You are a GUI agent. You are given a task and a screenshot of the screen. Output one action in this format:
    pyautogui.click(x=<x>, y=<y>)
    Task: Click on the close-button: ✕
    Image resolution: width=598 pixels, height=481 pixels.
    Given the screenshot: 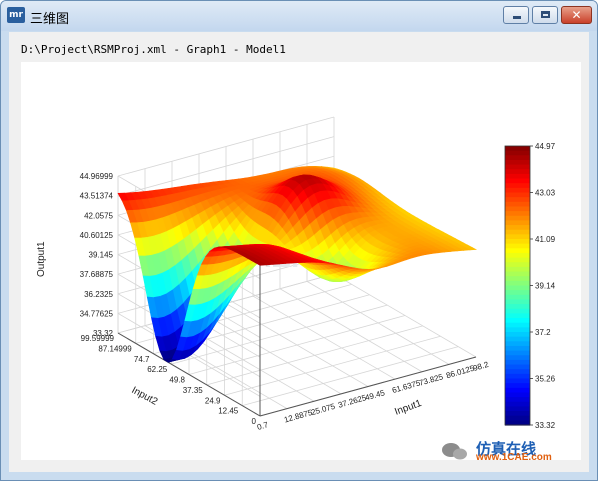 What is the action you would take?
    pyautogui.click(x=576, y=15)
    